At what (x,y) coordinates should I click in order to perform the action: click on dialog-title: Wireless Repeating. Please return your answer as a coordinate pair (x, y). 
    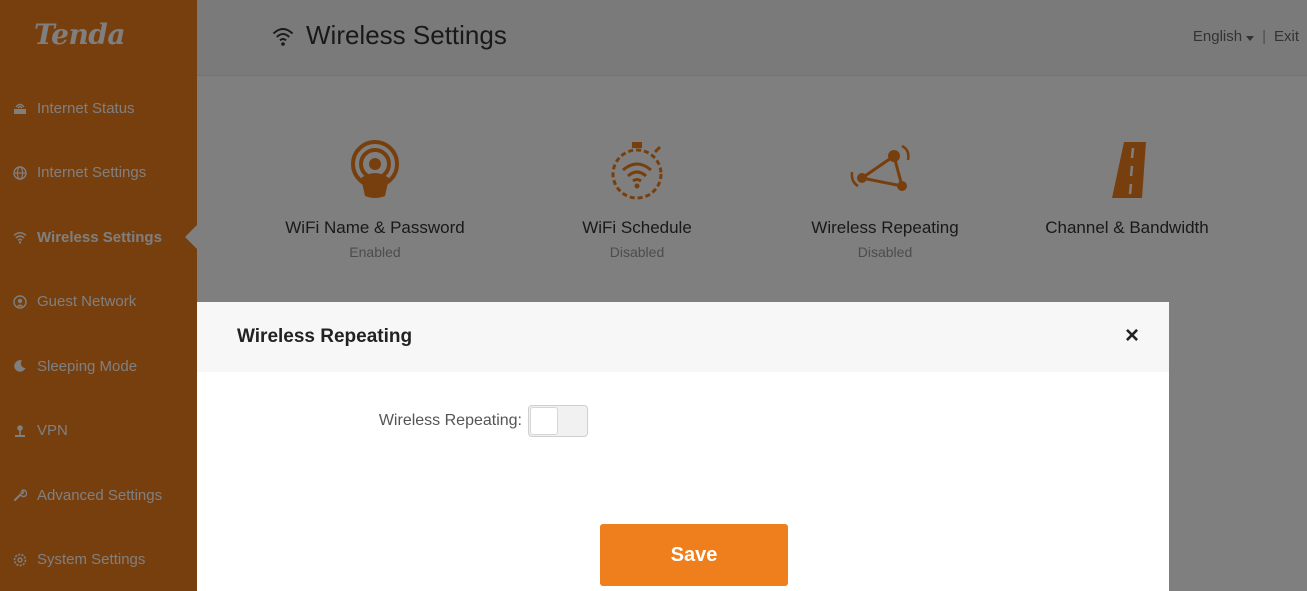
    Looking at the image, I should click on (325, 336).